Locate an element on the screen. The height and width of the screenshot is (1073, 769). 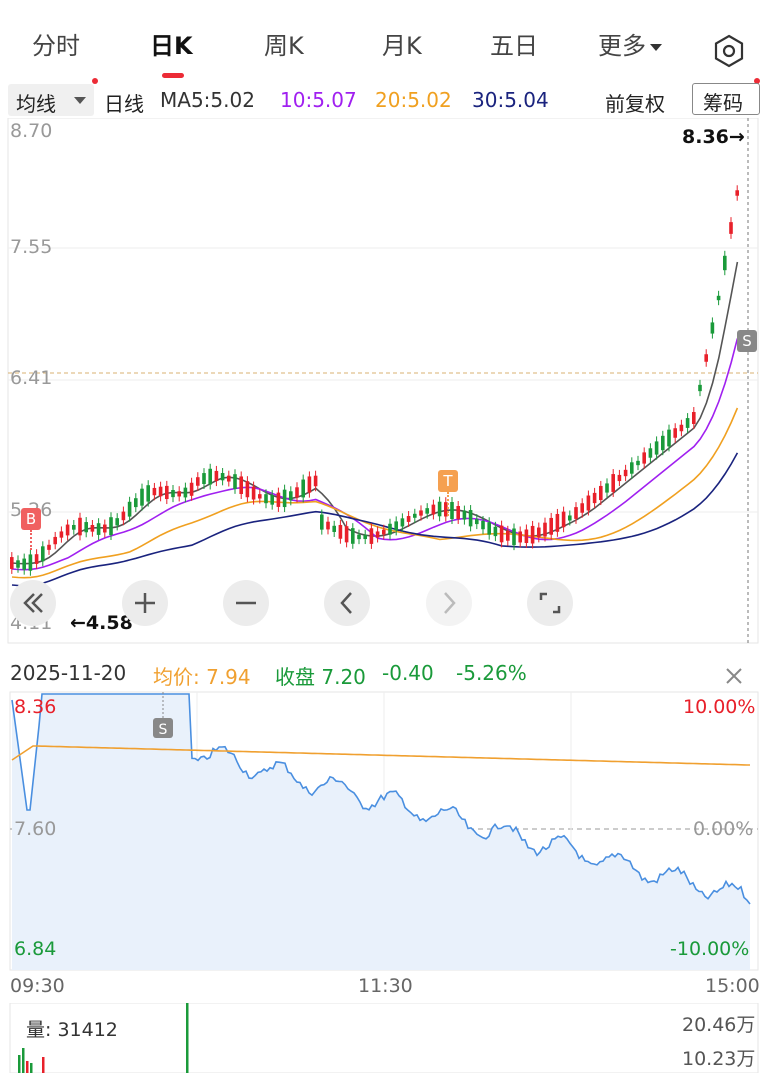
next-button is located at coordinates (449, 603).